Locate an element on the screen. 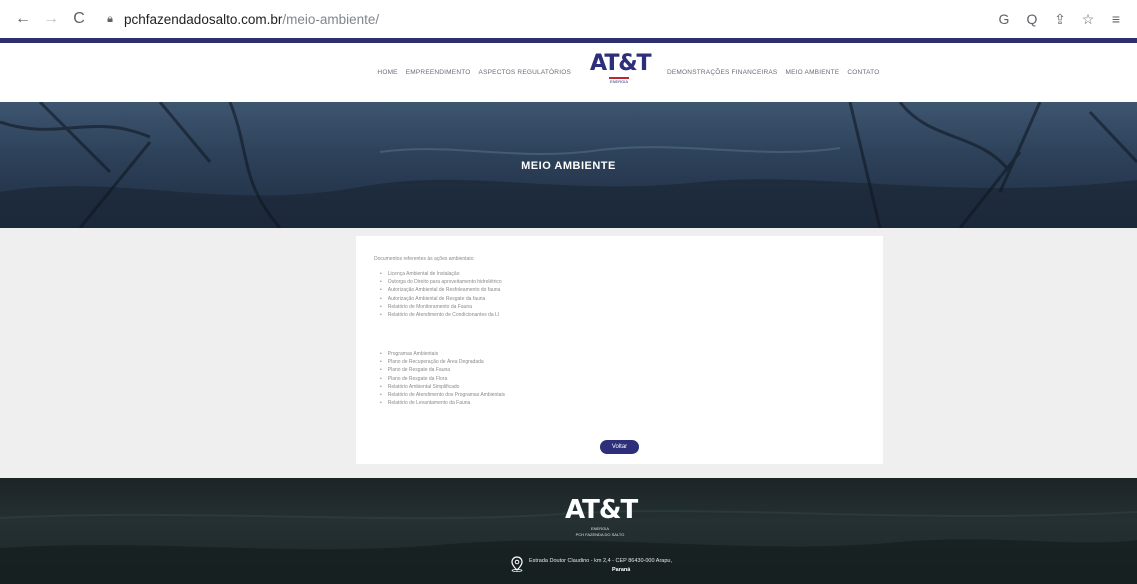 Image resolution: width=1137 pixels, height=584 pixels. document-link: Programas Ambientais is located at coordinates (442, 354).